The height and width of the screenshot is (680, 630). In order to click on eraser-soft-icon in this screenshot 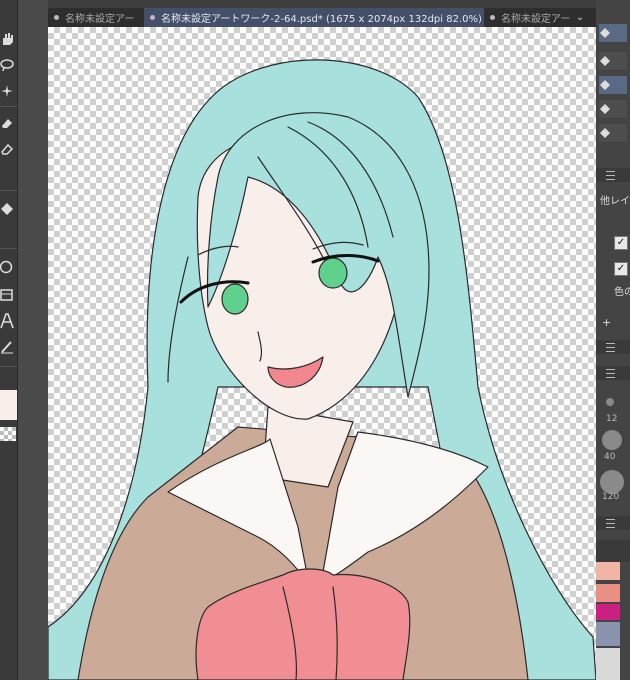, I will do `click(8, 149)`.